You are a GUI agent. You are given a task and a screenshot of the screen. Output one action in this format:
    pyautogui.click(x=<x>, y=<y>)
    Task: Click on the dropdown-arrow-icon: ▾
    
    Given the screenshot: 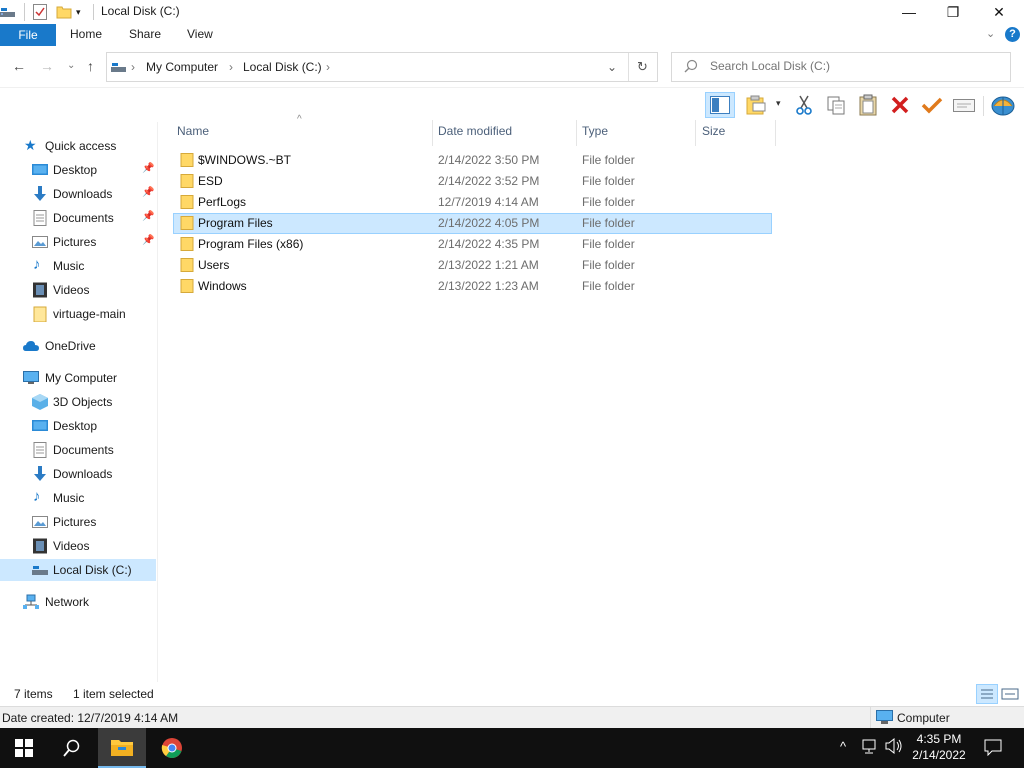 What is the action you would take?
    pyautogui.click(x=778, y=103)
    